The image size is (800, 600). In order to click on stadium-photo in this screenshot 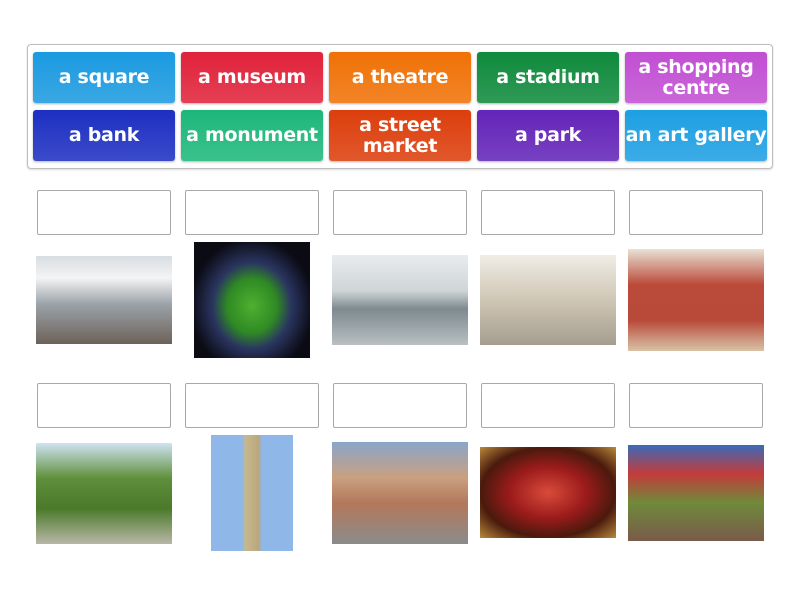, I will do `click(252, 300)`.